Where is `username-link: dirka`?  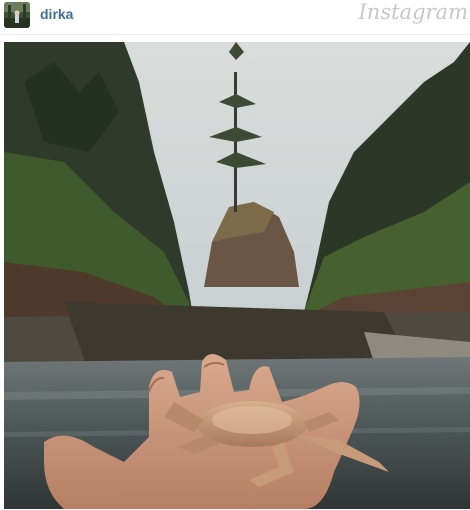 username-link: dirka is located at coordinates (56, 14).